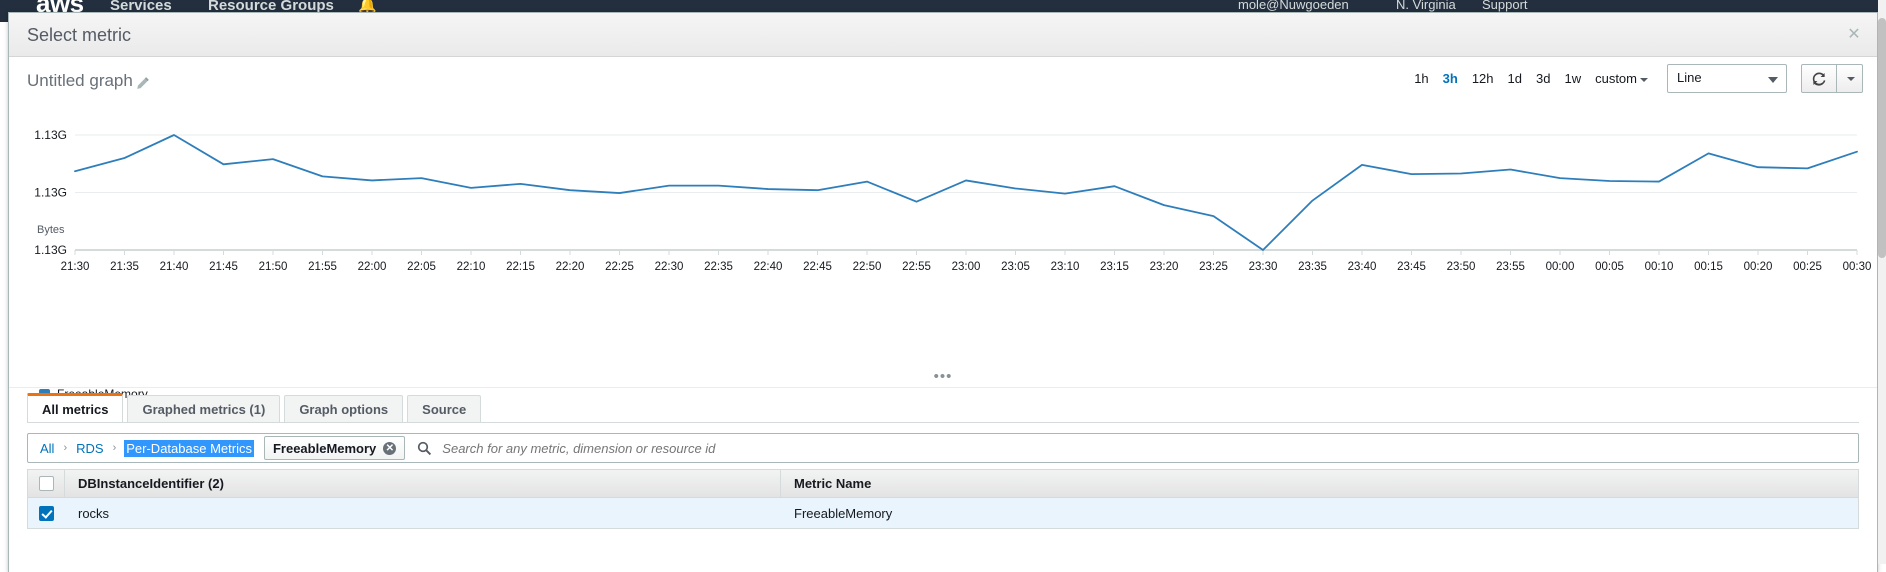 This screenshot has height=572, width=1886. I want to click on svg-text: 00:15, so click(1708, 267).